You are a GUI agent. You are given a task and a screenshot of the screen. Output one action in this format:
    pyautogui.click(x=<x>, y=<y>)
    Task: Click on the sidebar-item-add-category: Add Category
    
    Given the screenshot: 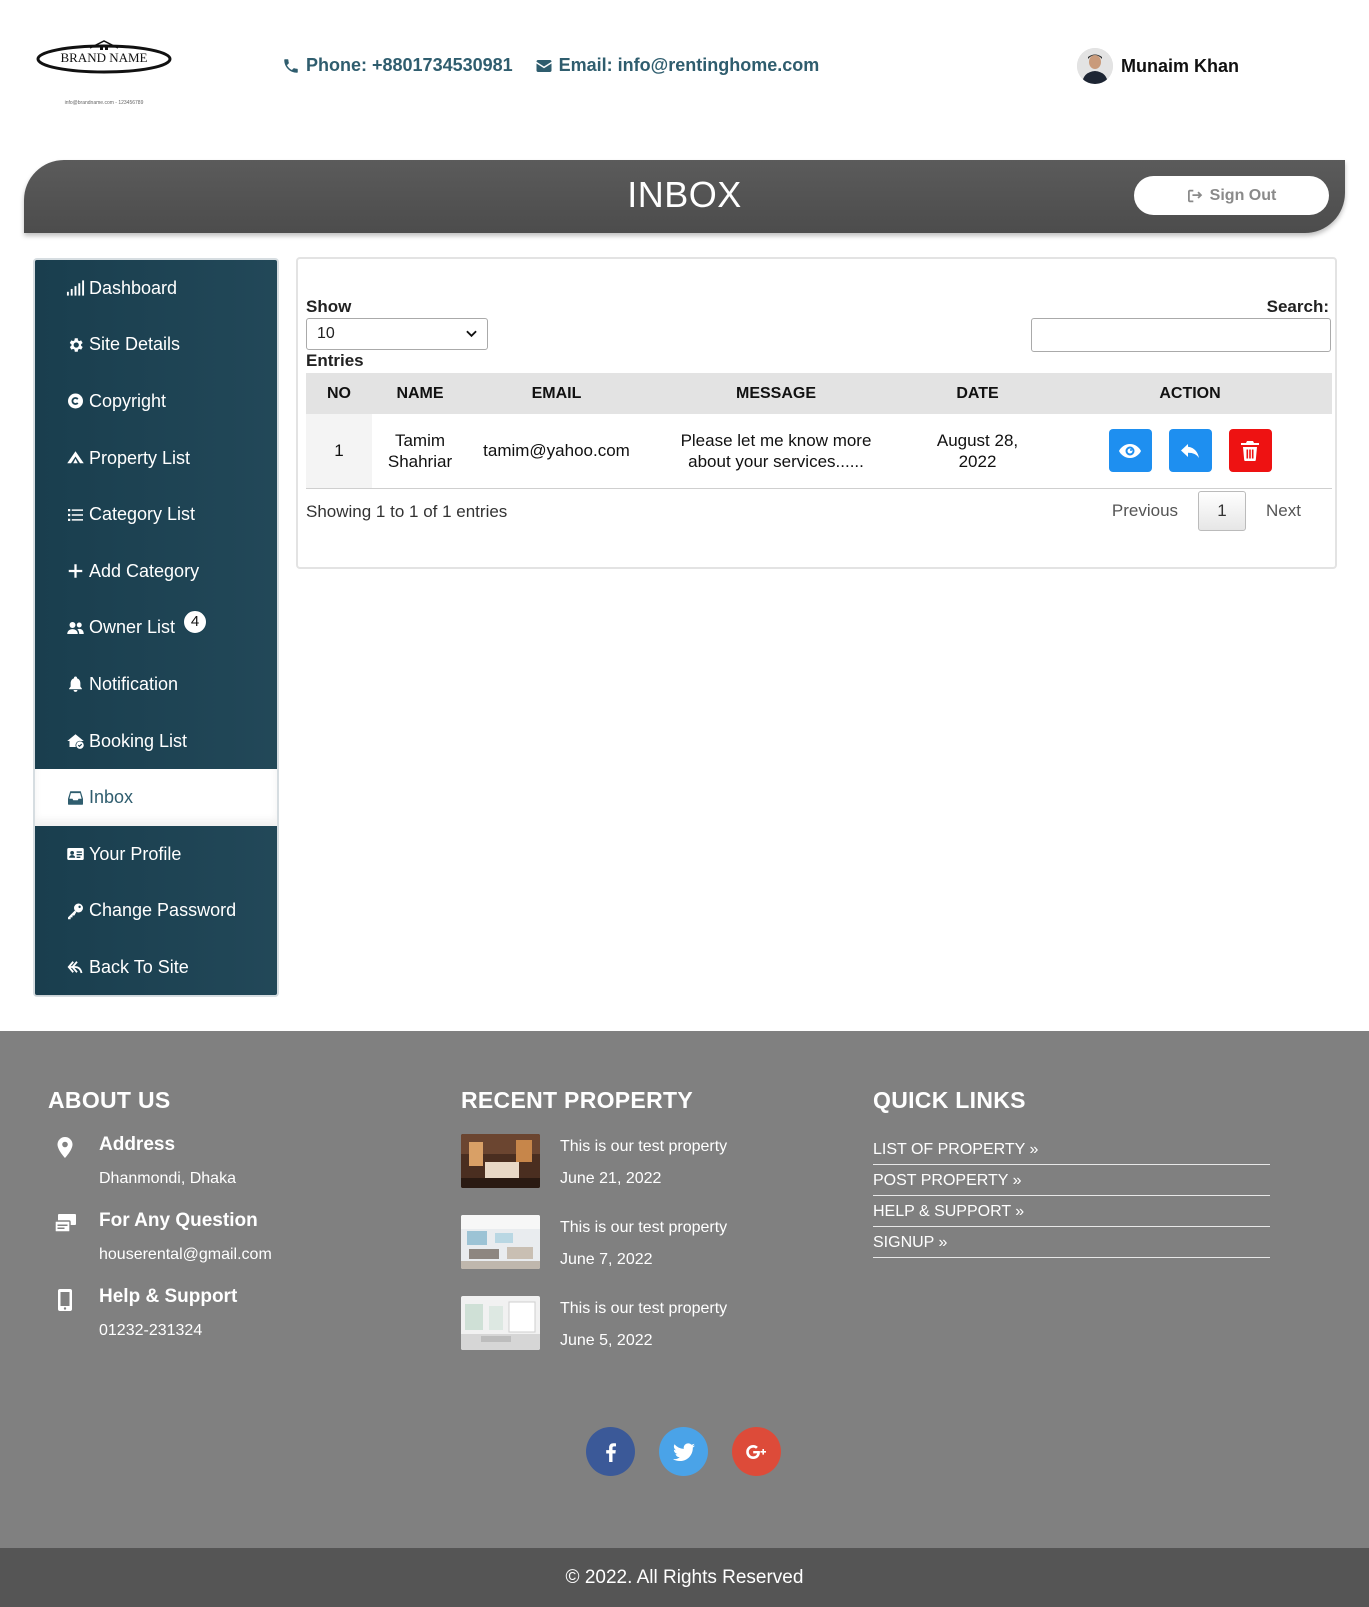 What is the action you would take?
    pyautogui.click(x=156, y=571)
    